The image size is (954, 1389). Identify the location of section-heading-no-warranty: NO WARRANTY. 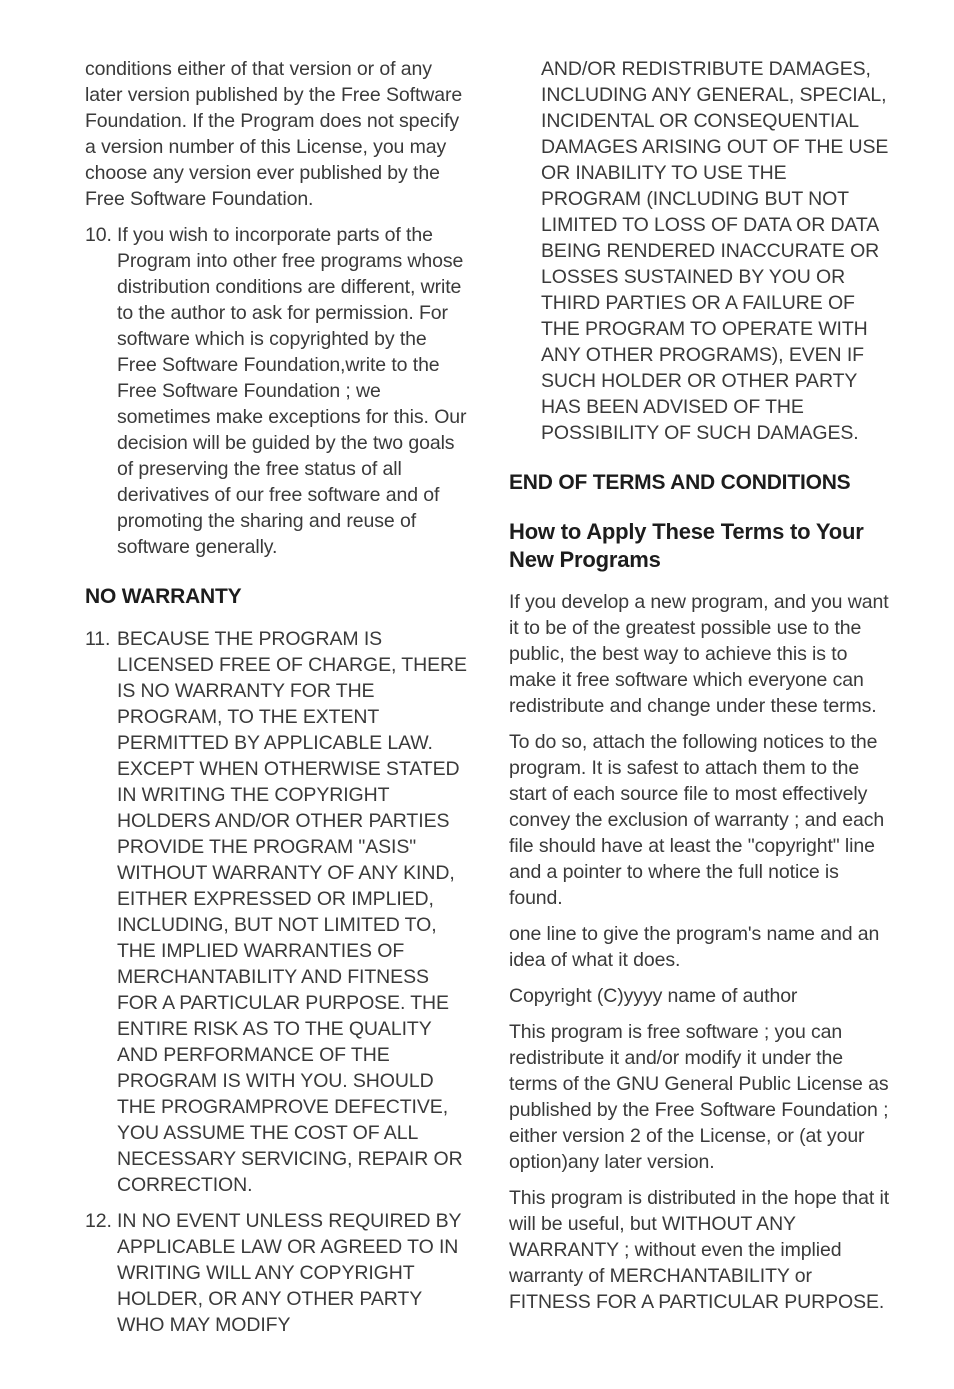
(163, 596).